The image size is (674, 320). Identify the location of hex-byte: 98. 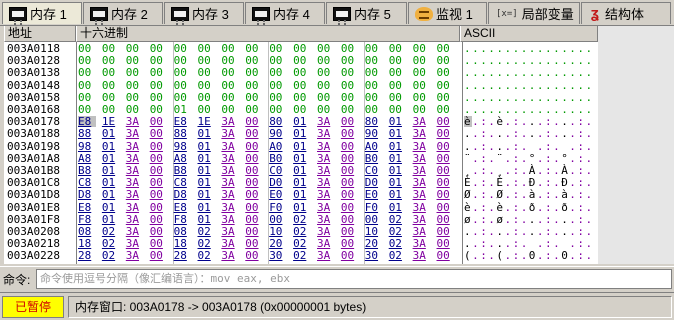
(87, 146).